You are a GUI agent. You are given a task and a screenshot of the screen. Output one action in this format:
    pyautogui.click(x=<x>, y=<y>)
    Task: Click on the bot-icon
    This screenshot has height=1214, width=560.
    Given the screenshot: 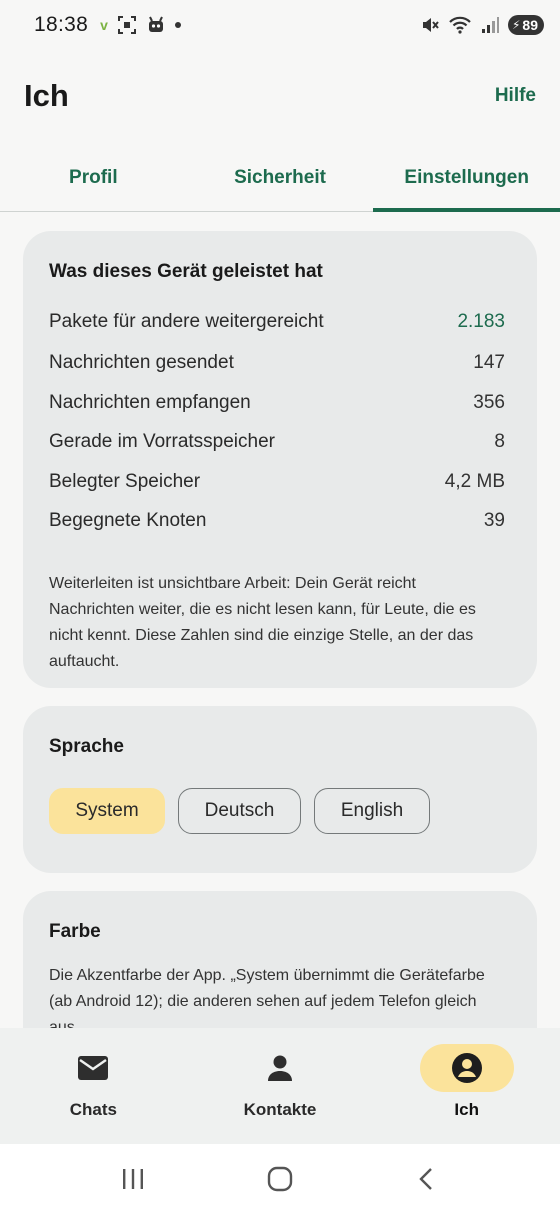 What is the action you would take?
    pyautogui.click(x=155, y=24)
    